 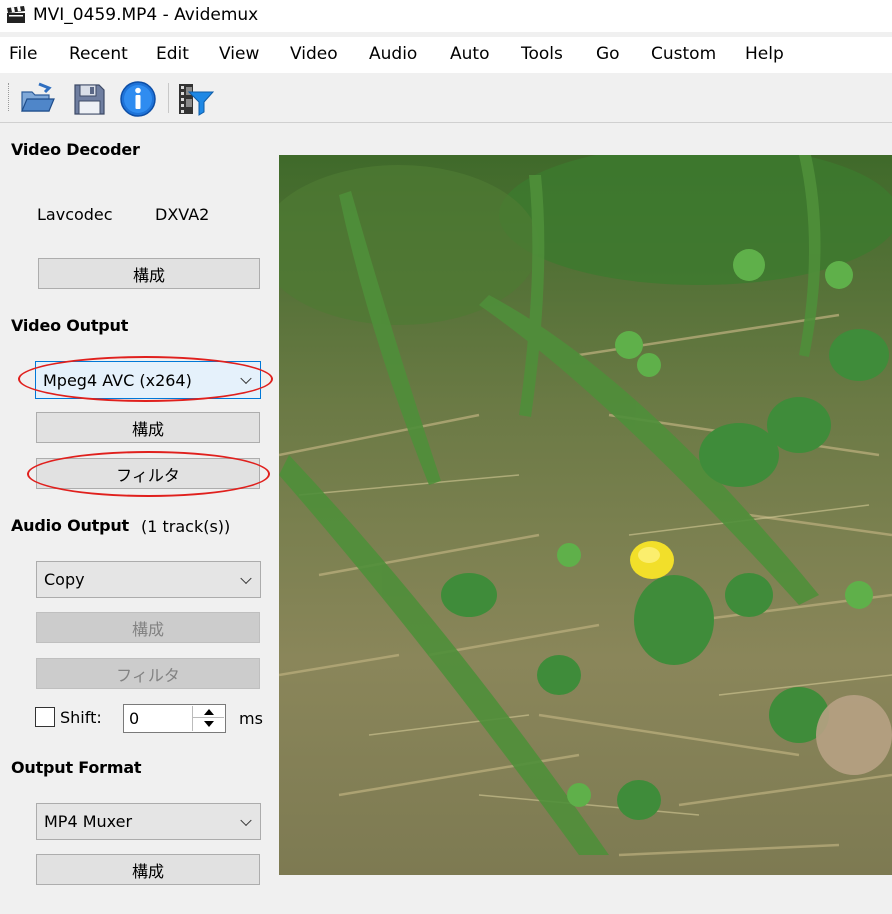 What do you see at coordinates (9, 97) in the screenshot?
I see `toolbar-grip` at bounding box center [9, 97].